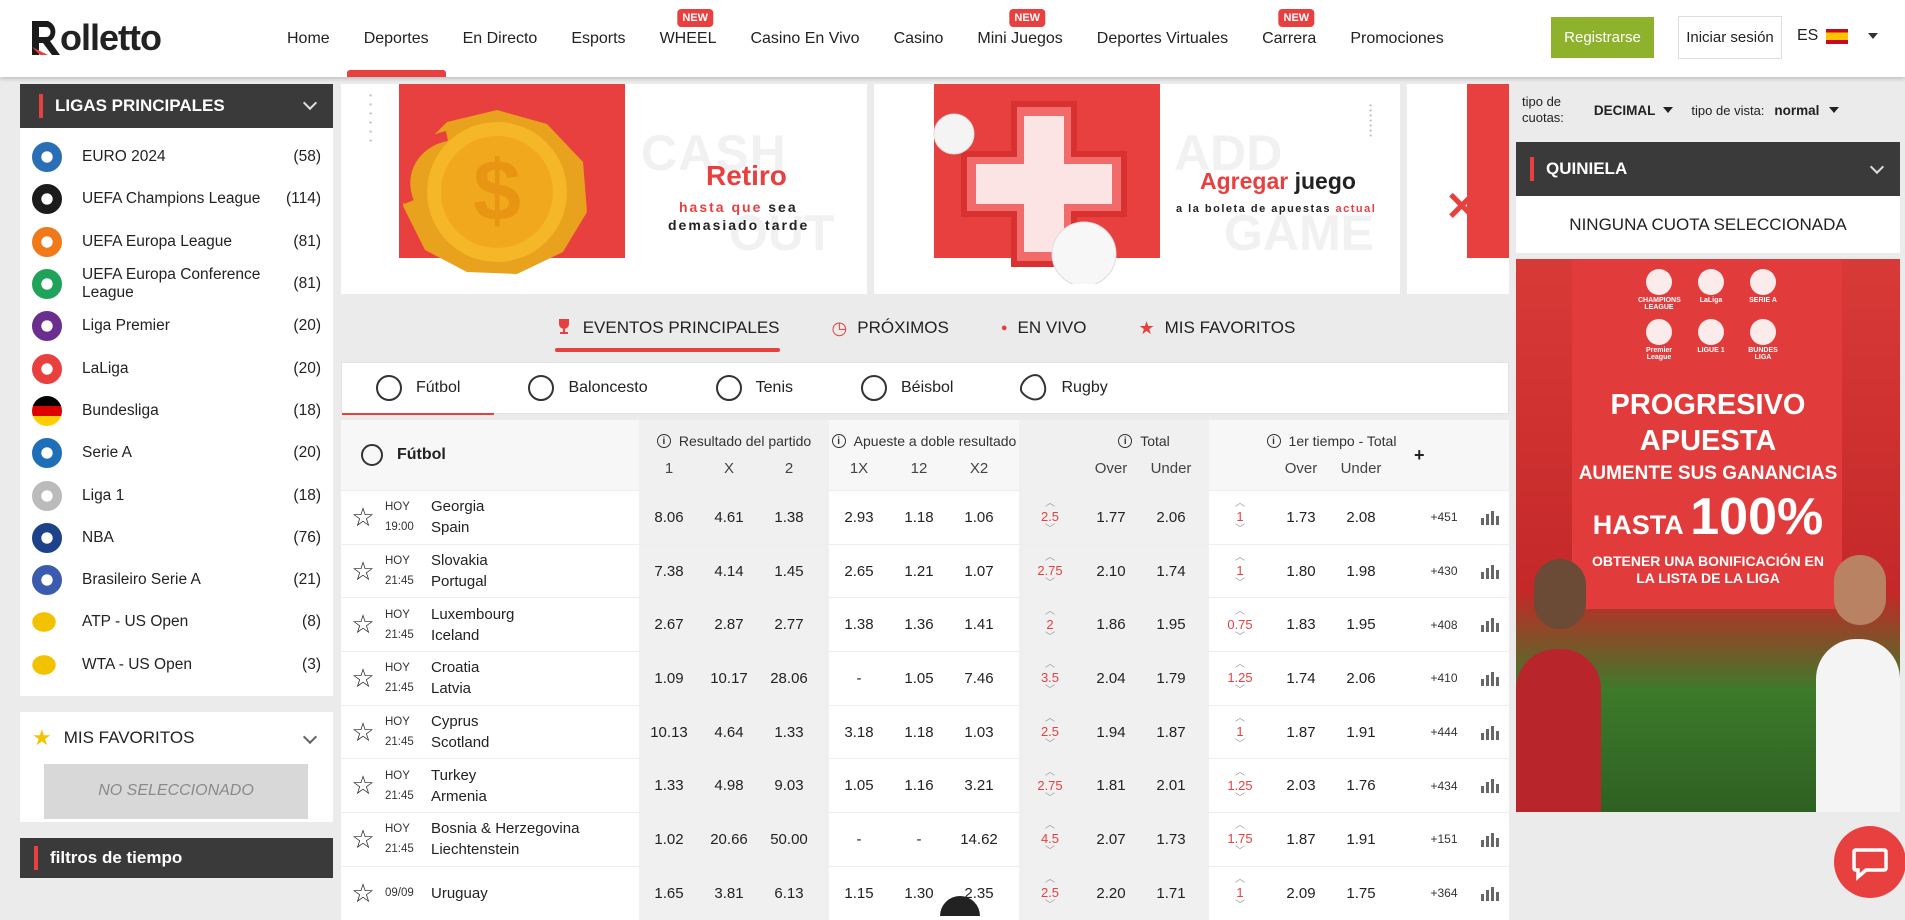 The height and width of the screenshot is (920, 1905). Describe the element at coordinates (598, 38) in the screenshot. I see `nav-item-esports: Esports` at that location.